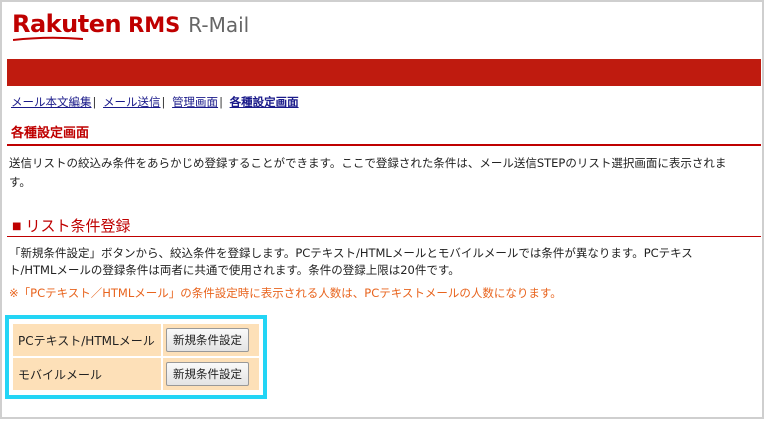 Image resolution: width=768 pixels, height=425 pixels. Describe the element at coordinates (48, 38) in the screenshot. I see `logo-swoosh-icon` at that location.